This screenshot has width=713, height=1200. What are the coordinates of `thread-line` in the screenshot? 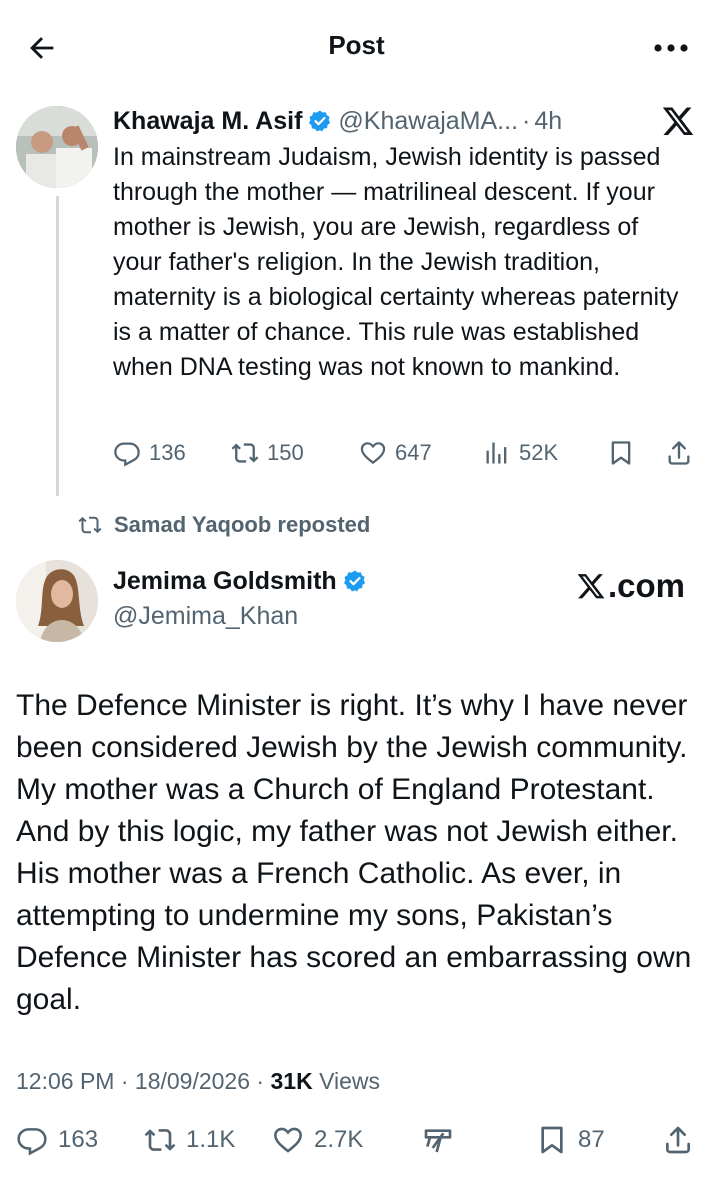 It's located at (57, 346).